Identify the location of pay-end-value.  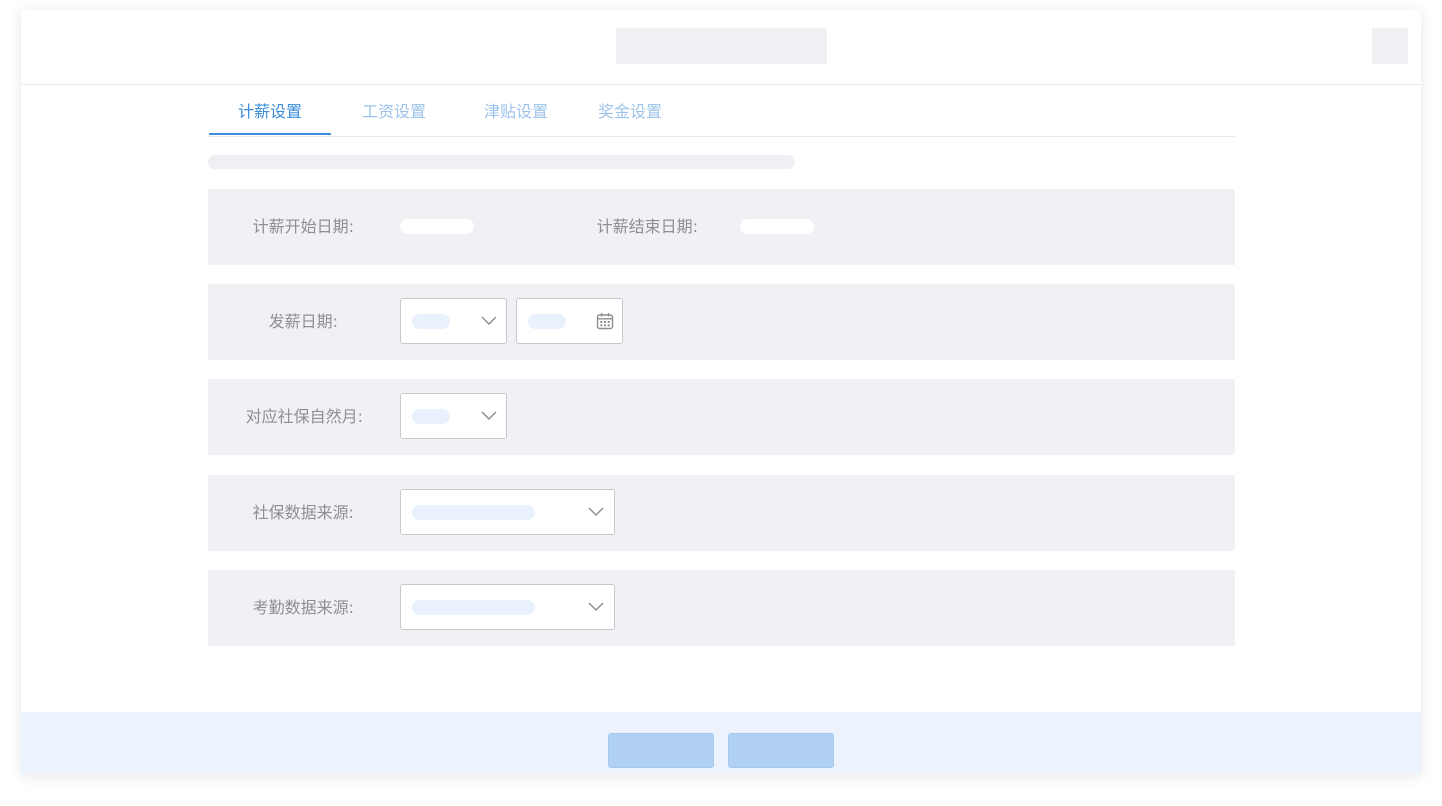
(777, 226).